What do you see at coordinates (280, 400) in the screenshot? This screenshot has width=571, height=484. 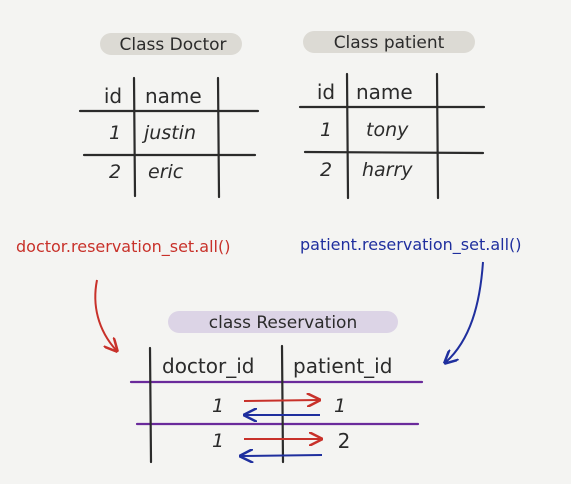 I see `row-1-red-arrow` at bounding box center [280, 400].